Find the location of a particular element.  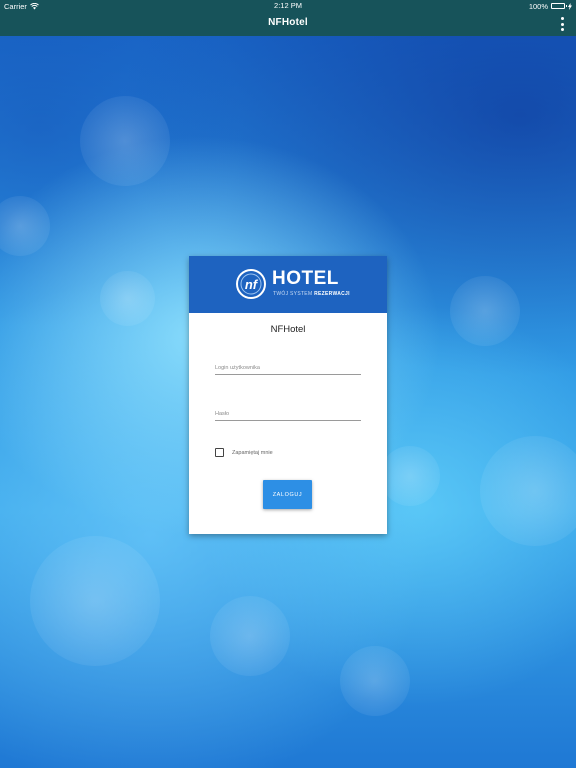

status-bar: Carrier 2:12 PM 100% is located at coordinates (288, 6).